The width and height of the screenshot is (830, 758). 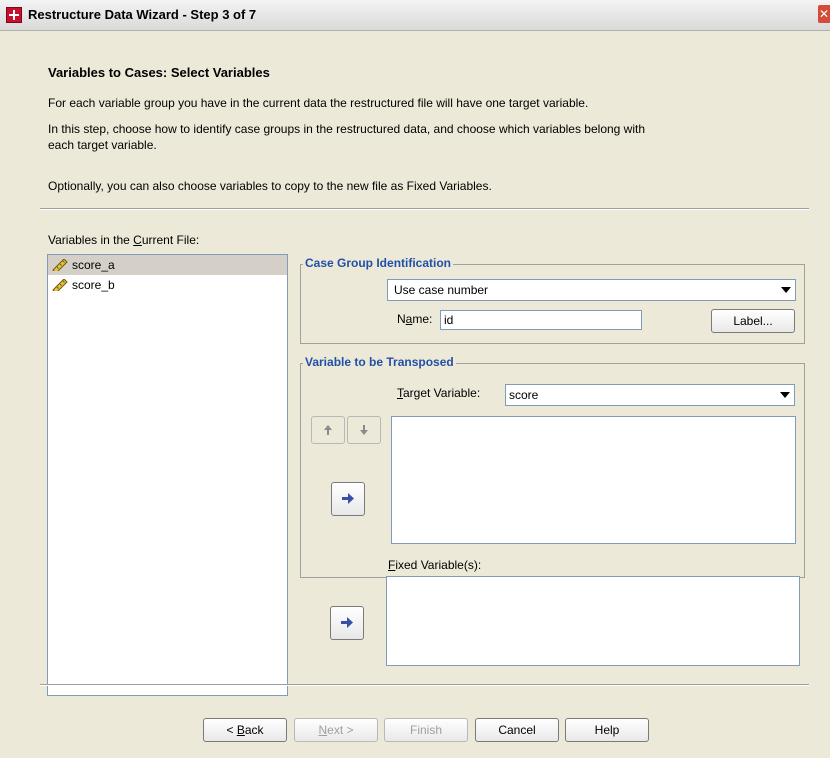 What do you see at coordinates (159, 72) in the screenshot?
I see `page-heading: Variables to Cases: Select Variables` at bounding box center [159, 72].